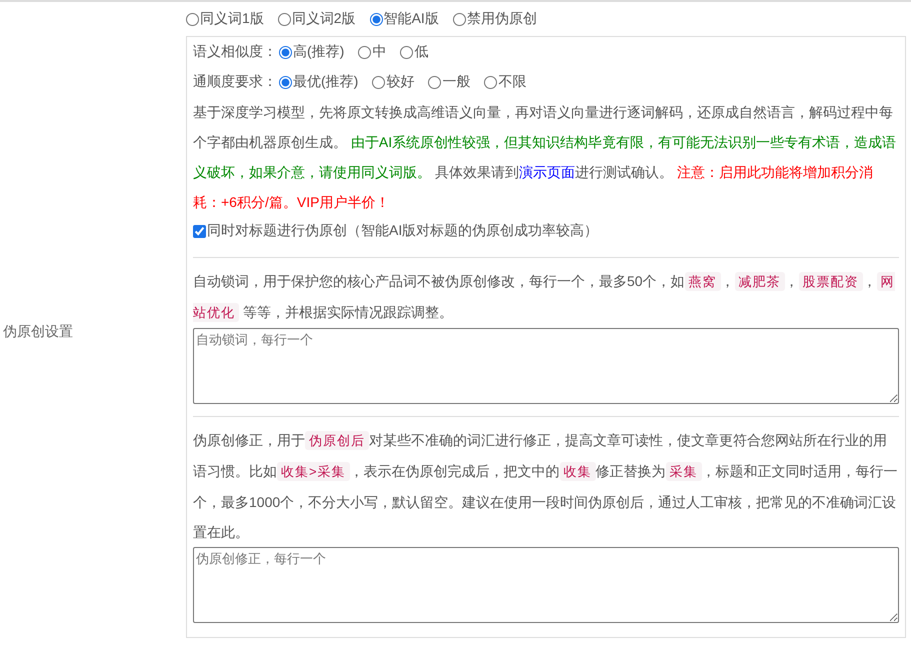 This screenshot has height=658, width=911. What do you see at coordinates (512, 82) in the screenshot?
I see `option-label: 不限` at bounding box center [512, 82].